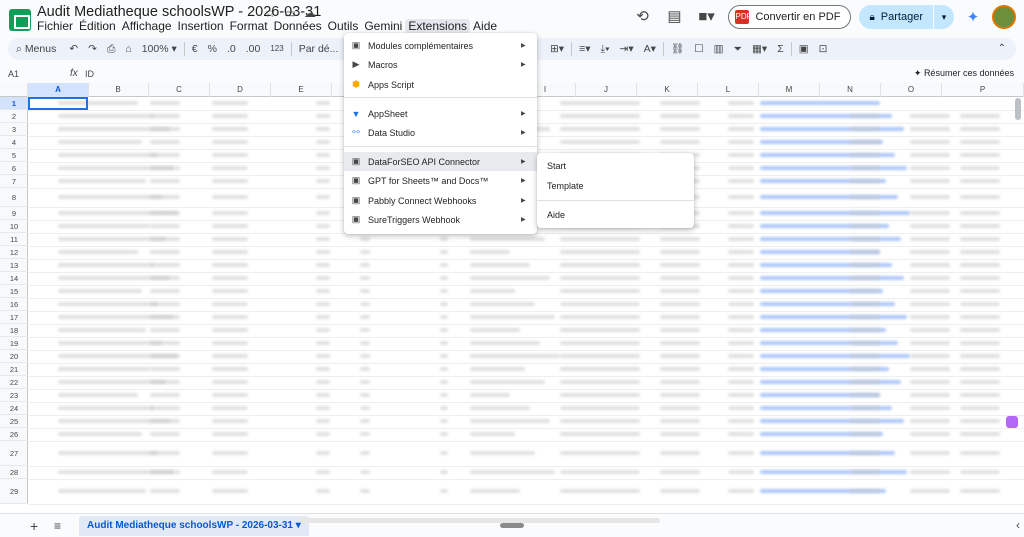  What do you see at coordinates (14, 155) in the screenshot?
I see `row-header-5: 5` at bounding box center [14, 155].